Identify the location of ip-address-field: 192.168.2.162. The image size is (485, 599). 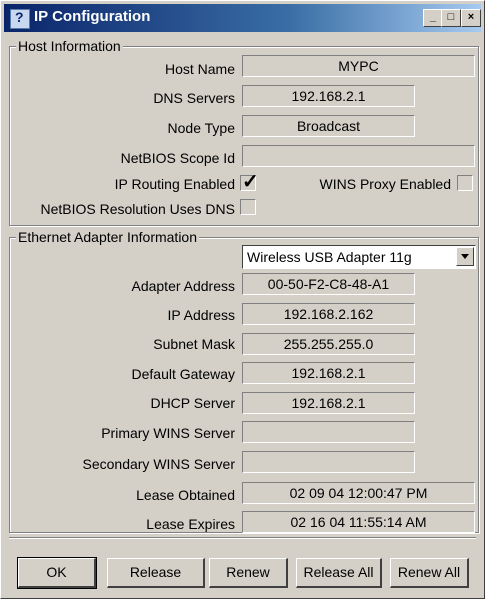
(328, 314).